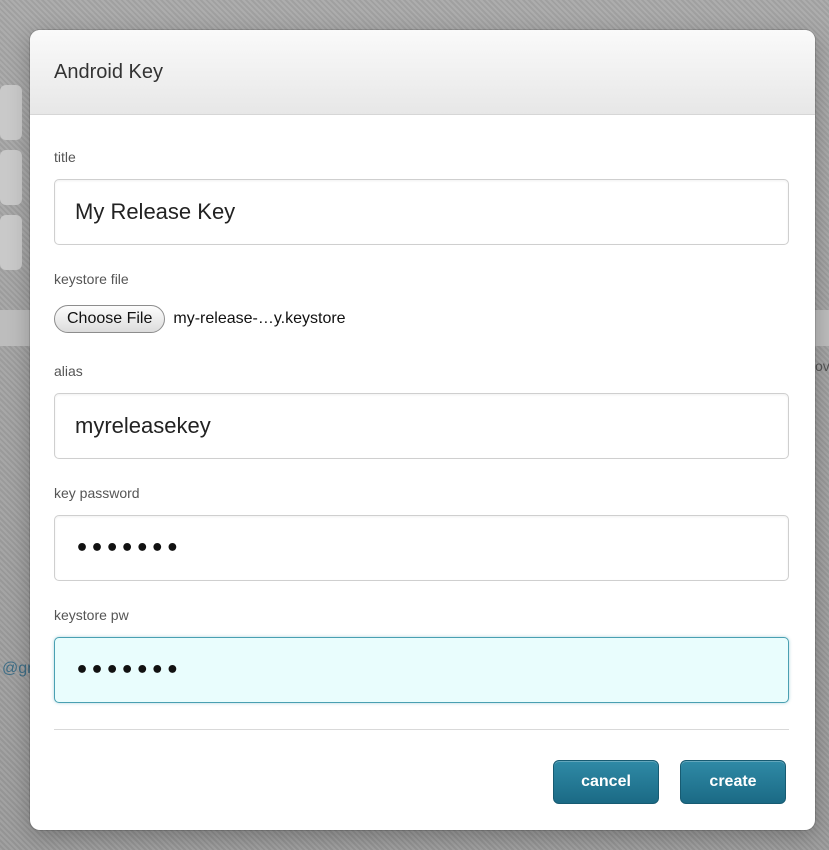  Describe the element at coordinates (733, 782) in the screenshot. I see `create-button: create` at that location.